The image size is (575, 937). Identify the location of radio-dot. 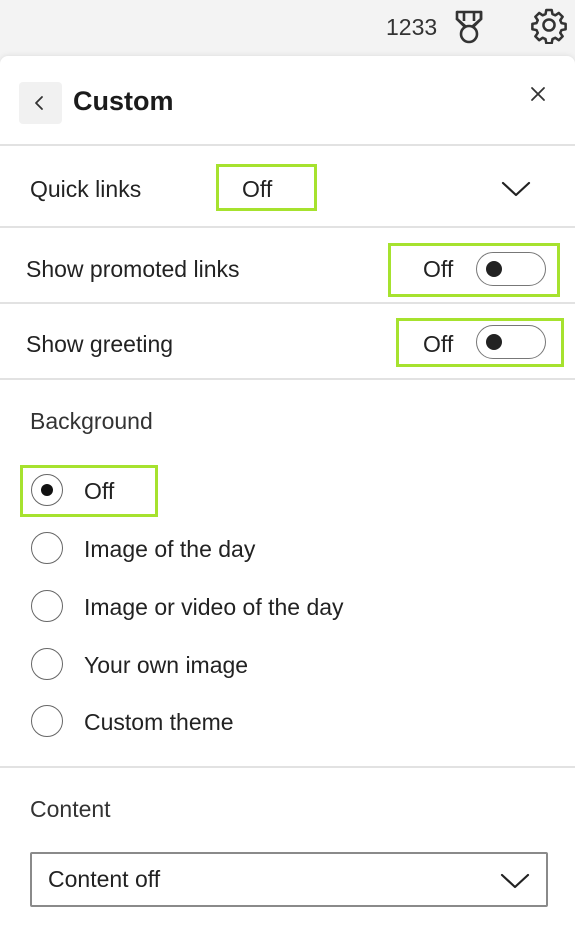
(47, 490).